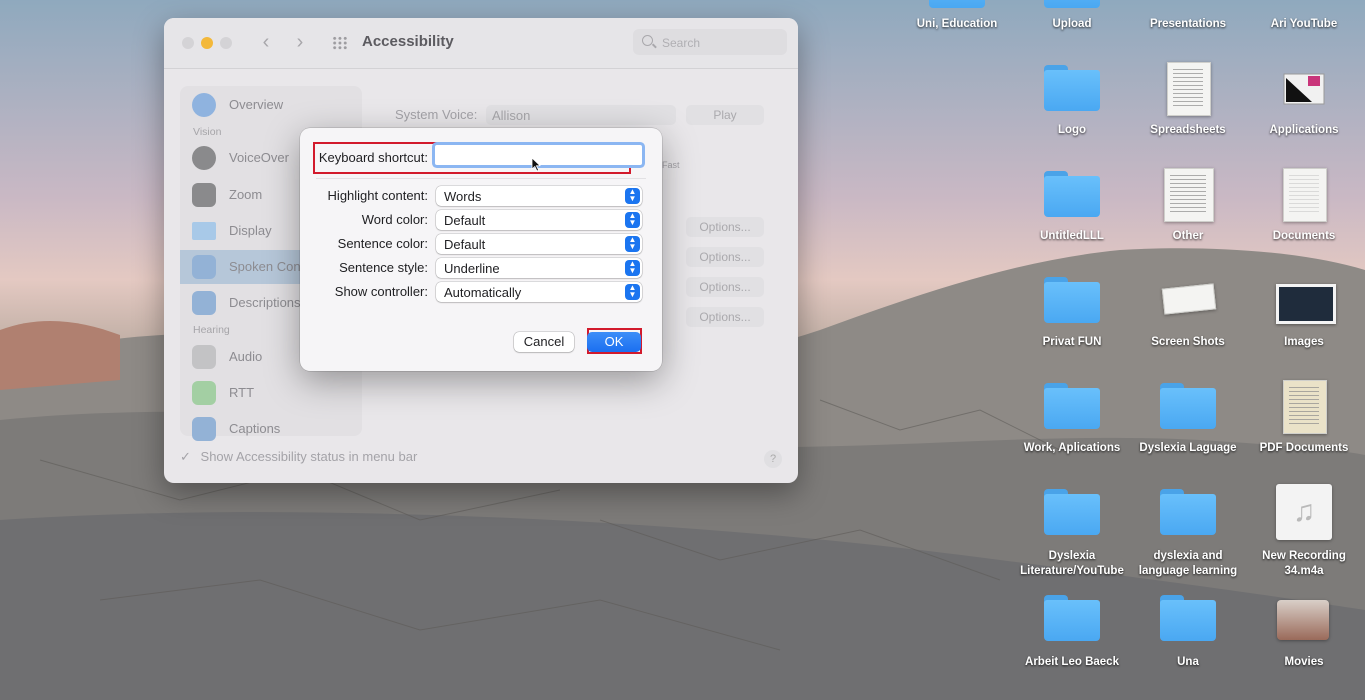  Describe the element at coordinates (309, 456) in the screenshot. I see `status-menu-bar-label: Show Accessibility status in menu bar` at that location.